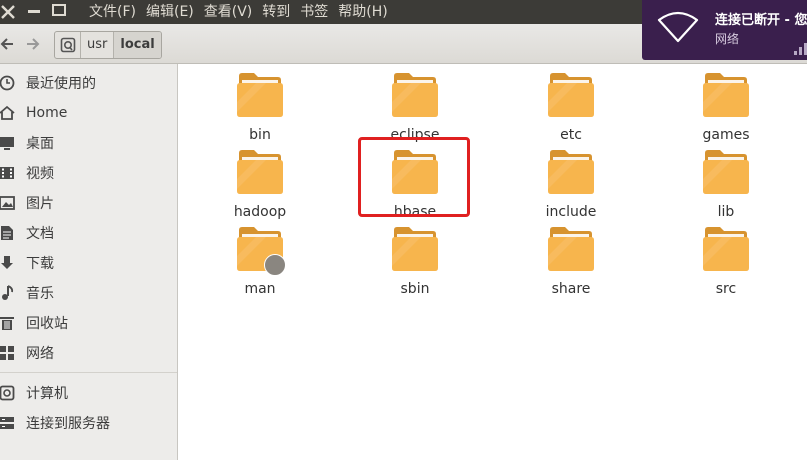  I want to click on folder-label: src, so click(726, 289).